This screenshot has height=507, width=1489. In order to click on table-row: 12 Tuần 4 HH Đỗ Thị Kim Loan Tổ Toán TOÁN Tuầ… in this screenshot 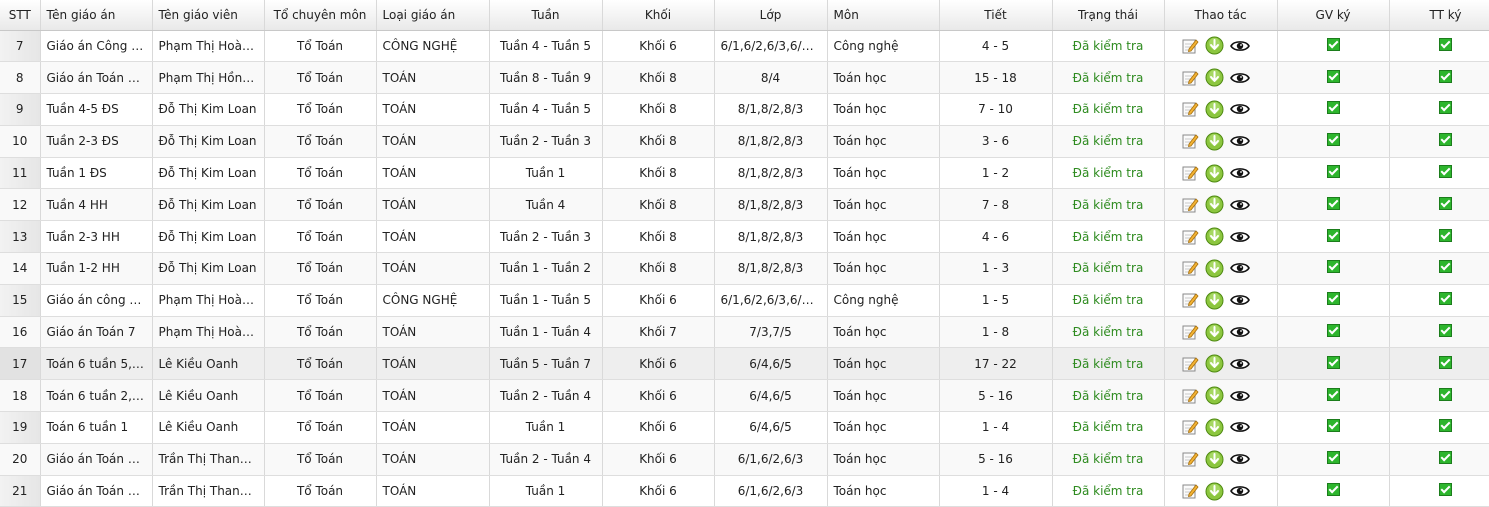, I will do `click(744, 205)`.